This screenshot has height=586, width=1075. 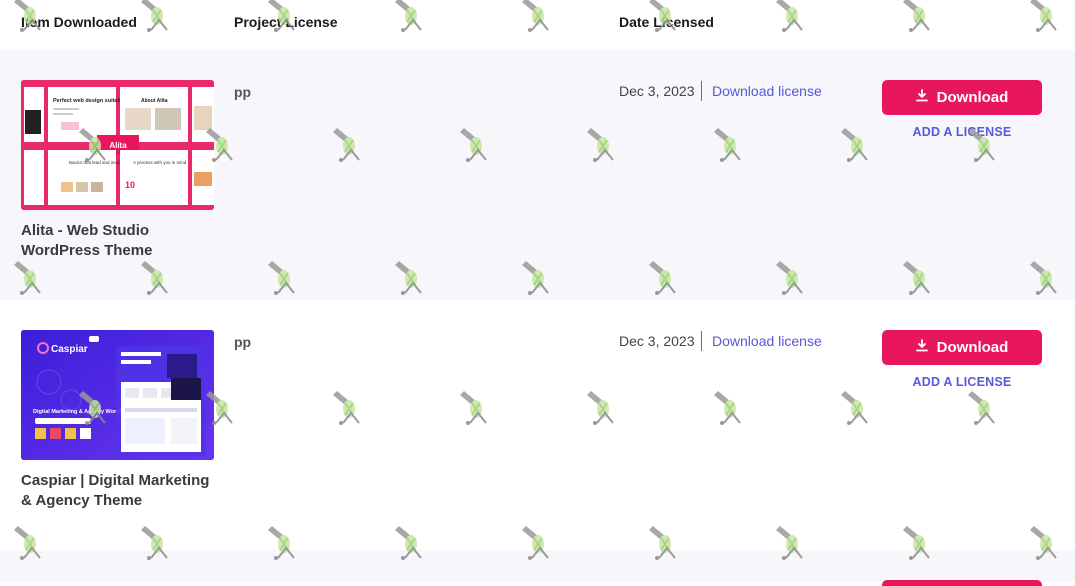 What do you see at coordinates (962, 583) in the screenshot?
I see `download-button` at bounding box center [962, 583].